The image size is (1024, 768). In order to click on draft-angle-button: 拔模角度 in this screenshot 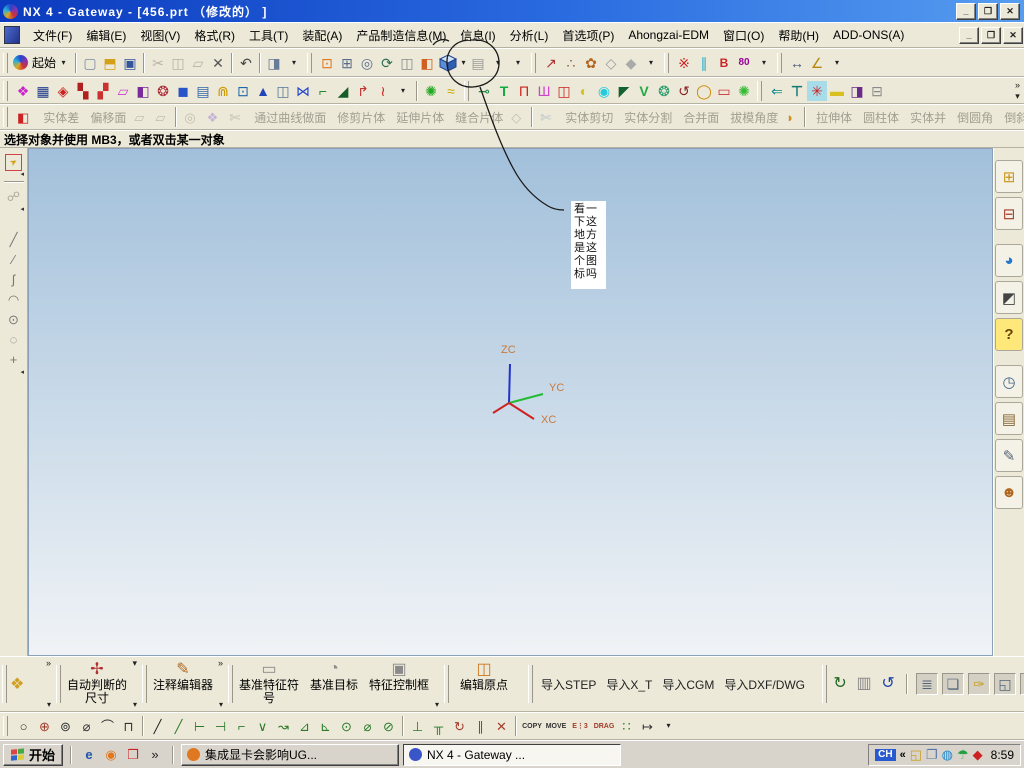, I will do `click(752, 117)`.